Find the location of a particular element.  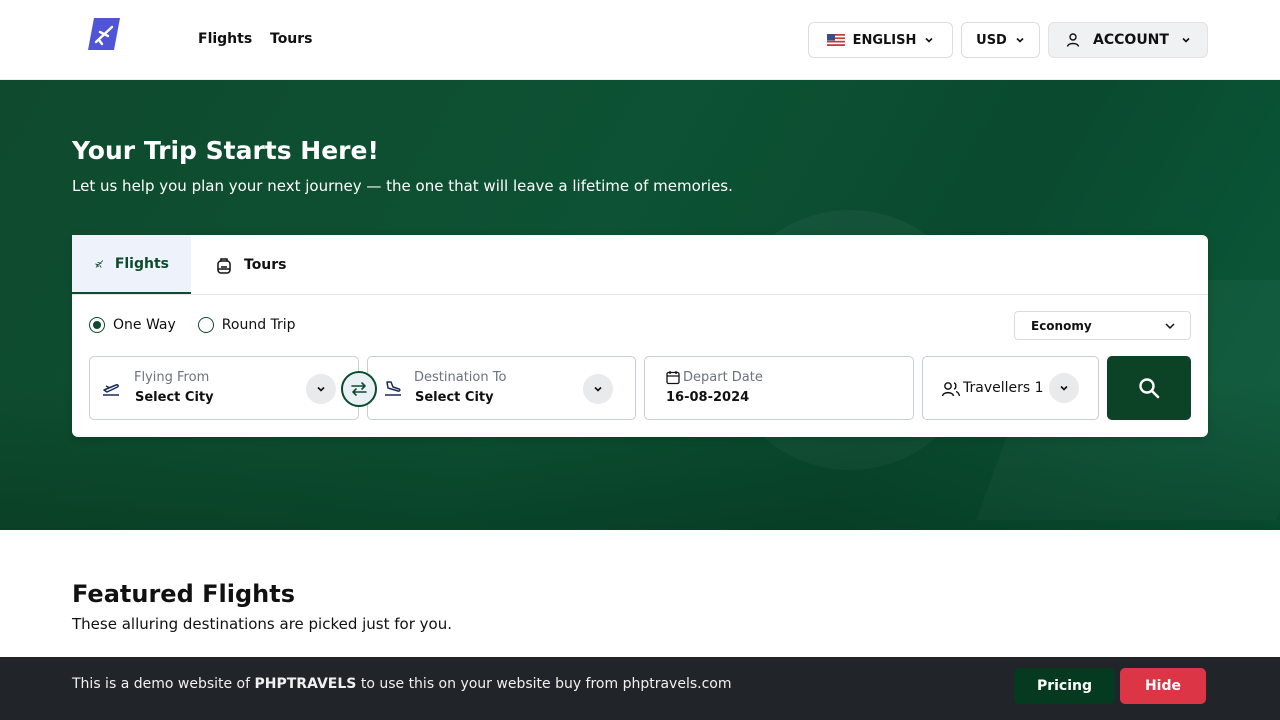

hide-button: Hide is located at coordinates (1163, 686).